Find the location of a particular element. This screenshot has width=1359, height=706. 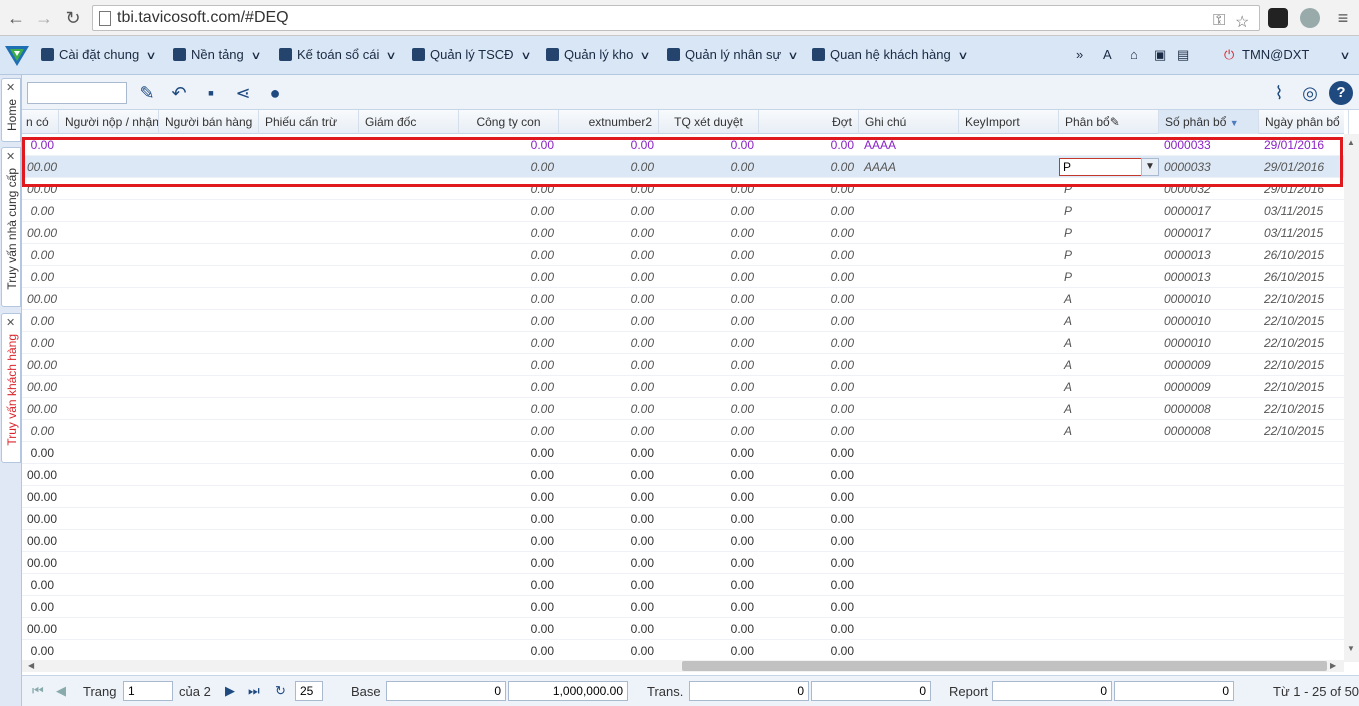

scroll-up-icon: ▲ is located at coordinates (1351, 142).